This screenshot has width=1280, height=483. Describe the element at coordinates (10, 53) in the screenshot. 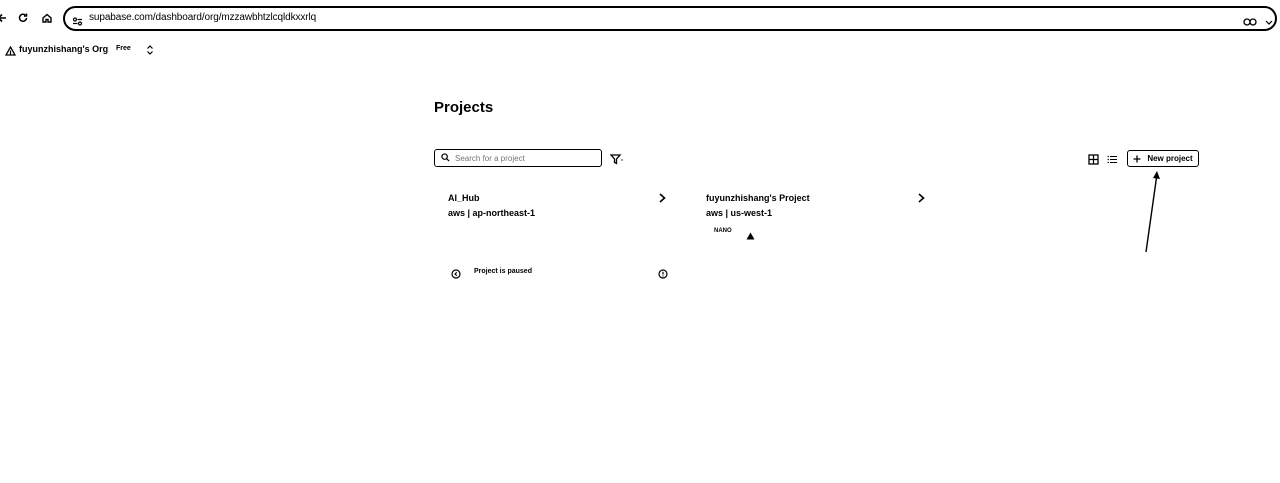

I see `supabase-logo-icon` at that location.